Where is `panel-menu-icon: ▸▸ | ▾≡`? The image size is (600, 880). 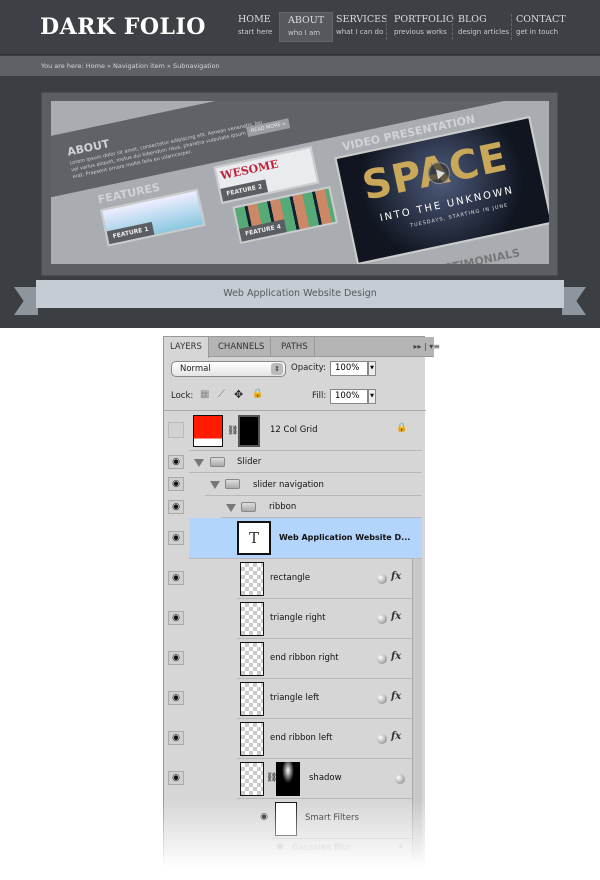 panel-menu-icon: ▸▸ | ▾≡ is located at coordinates (426, 346).